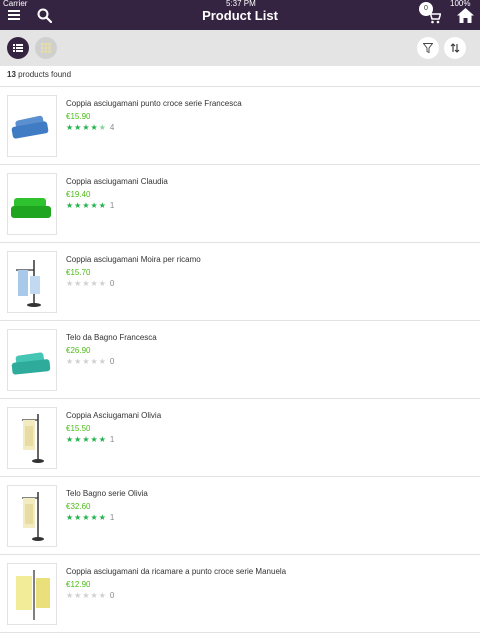 The image size is (480, 640). I want to click on product-price: €15.70, so click(78, 272).